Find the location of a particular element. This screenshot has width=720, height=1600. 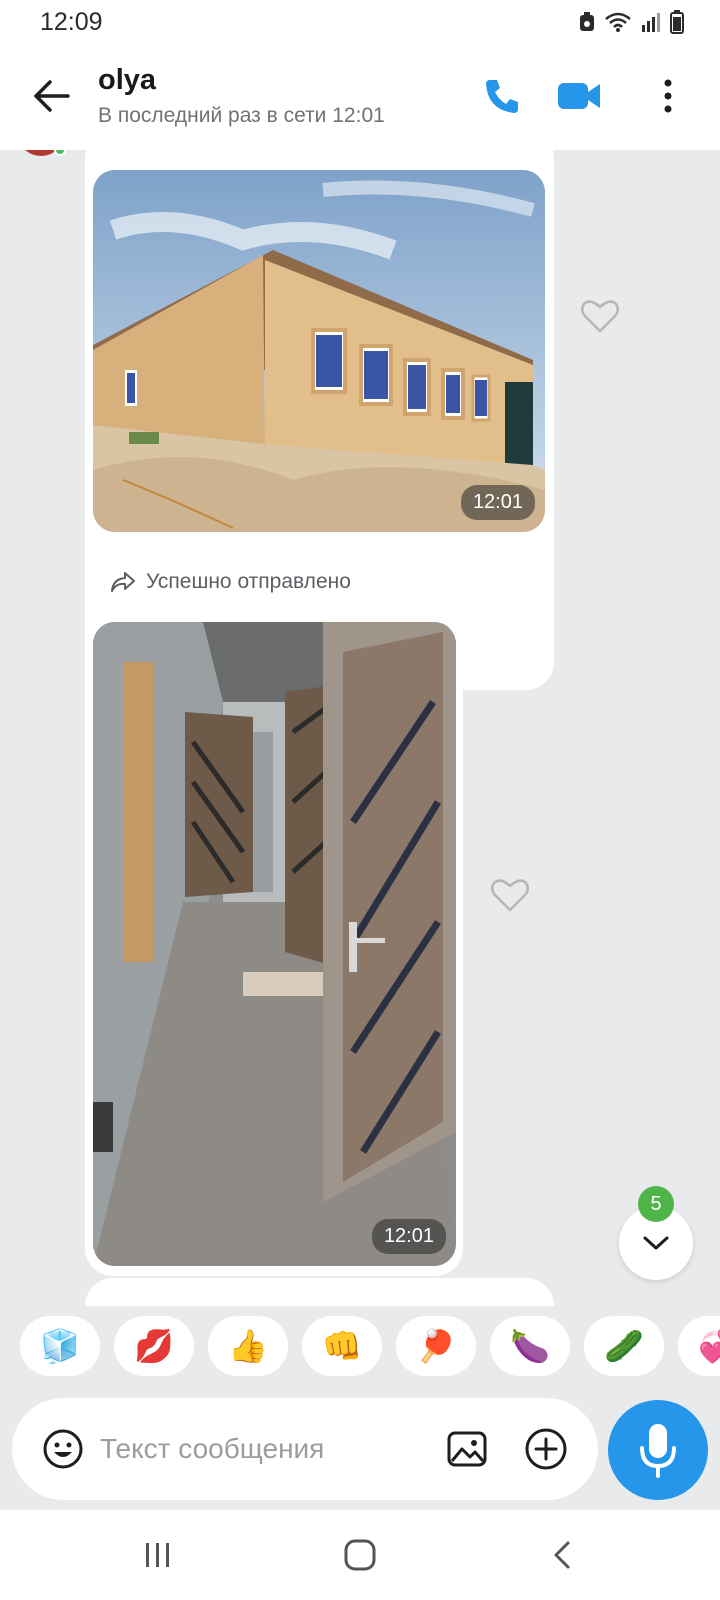

sticker-chip: 👊 is located at coordinates (342, 1346).